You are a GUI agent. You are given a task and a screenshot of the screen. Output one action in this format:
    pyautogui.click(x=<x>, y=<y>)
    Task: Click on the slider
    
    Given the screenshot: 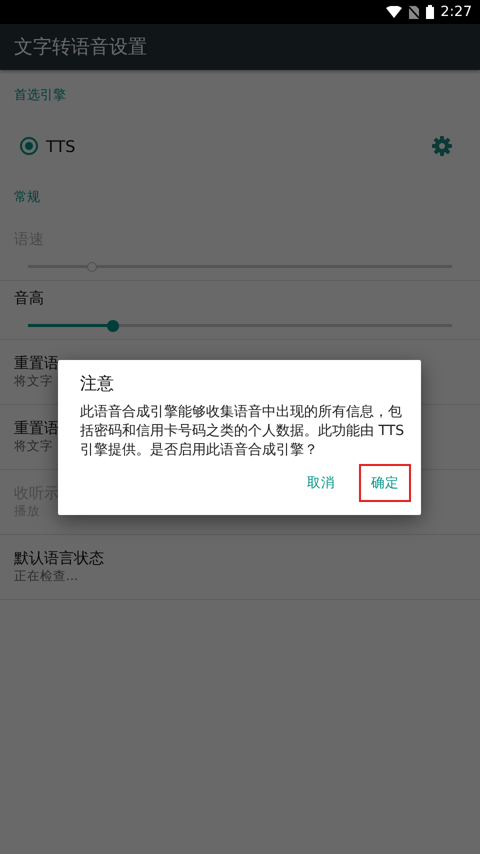 What is the action you would take?
    pyautogui.click(x=240, y=326)
    